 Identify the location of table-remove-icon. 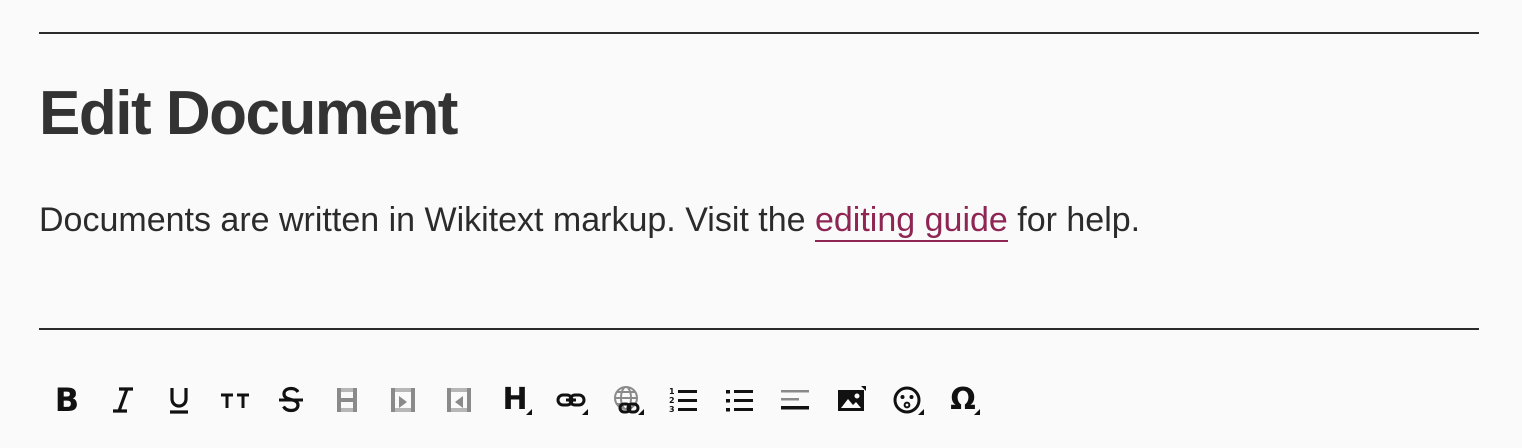
(459, 400).